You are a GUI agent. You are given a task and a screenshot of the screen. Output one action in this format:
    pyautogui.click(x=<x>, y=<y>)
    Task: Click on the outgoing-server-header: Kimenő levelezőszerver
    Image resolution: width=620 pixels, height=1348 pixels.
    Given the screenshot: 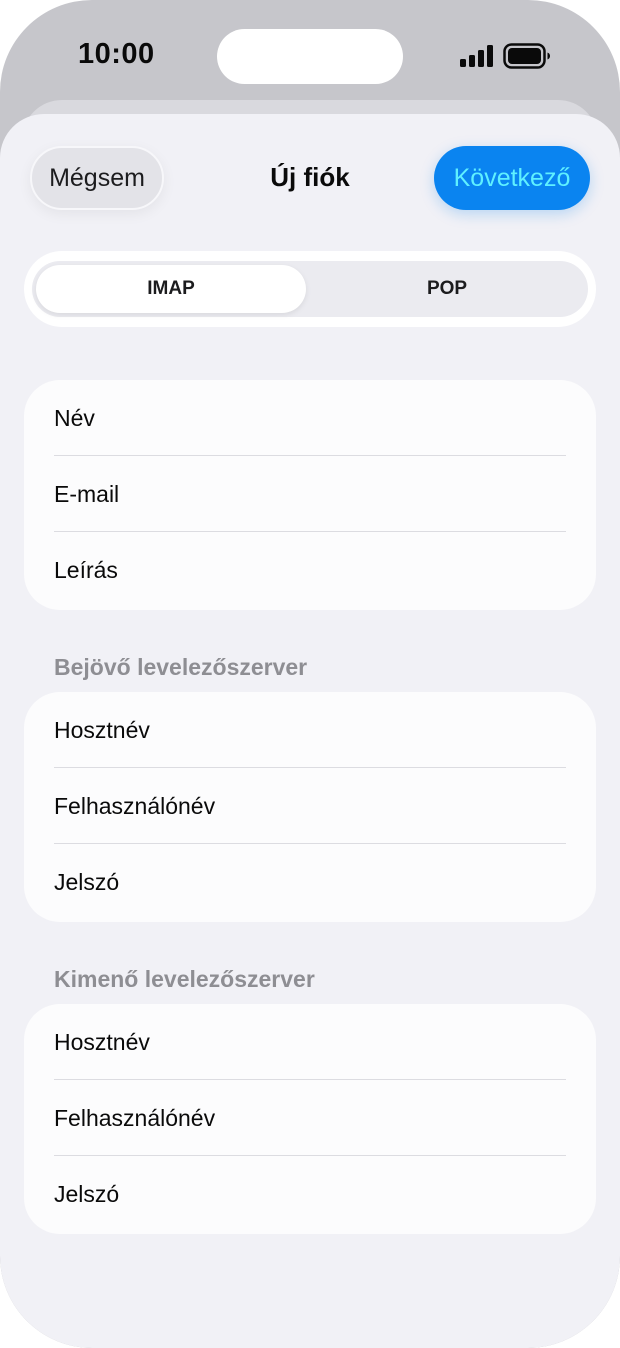 What is the action you would take?
    pyautogui.click(x=184, y=979)
    